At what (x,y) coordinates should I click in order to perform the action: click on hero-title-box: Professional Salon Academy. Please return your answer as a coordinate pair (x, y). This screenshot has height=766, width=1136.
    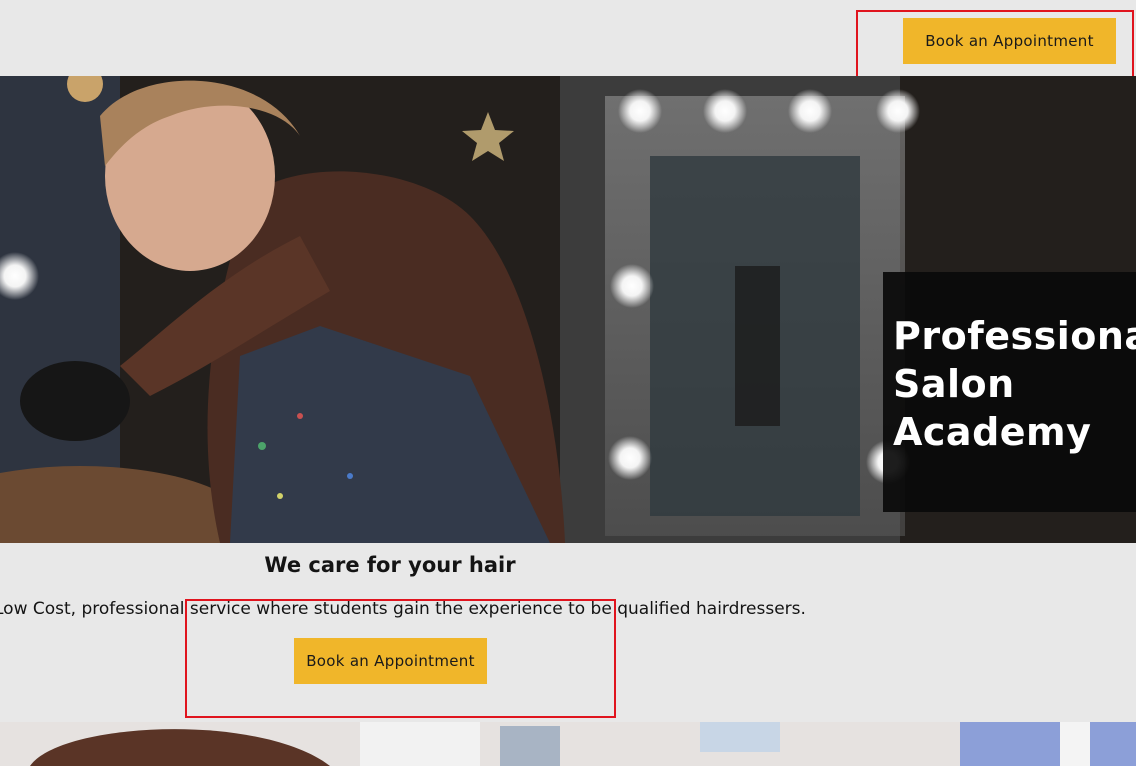
    Looking at the image, I should click on (1009, 392).